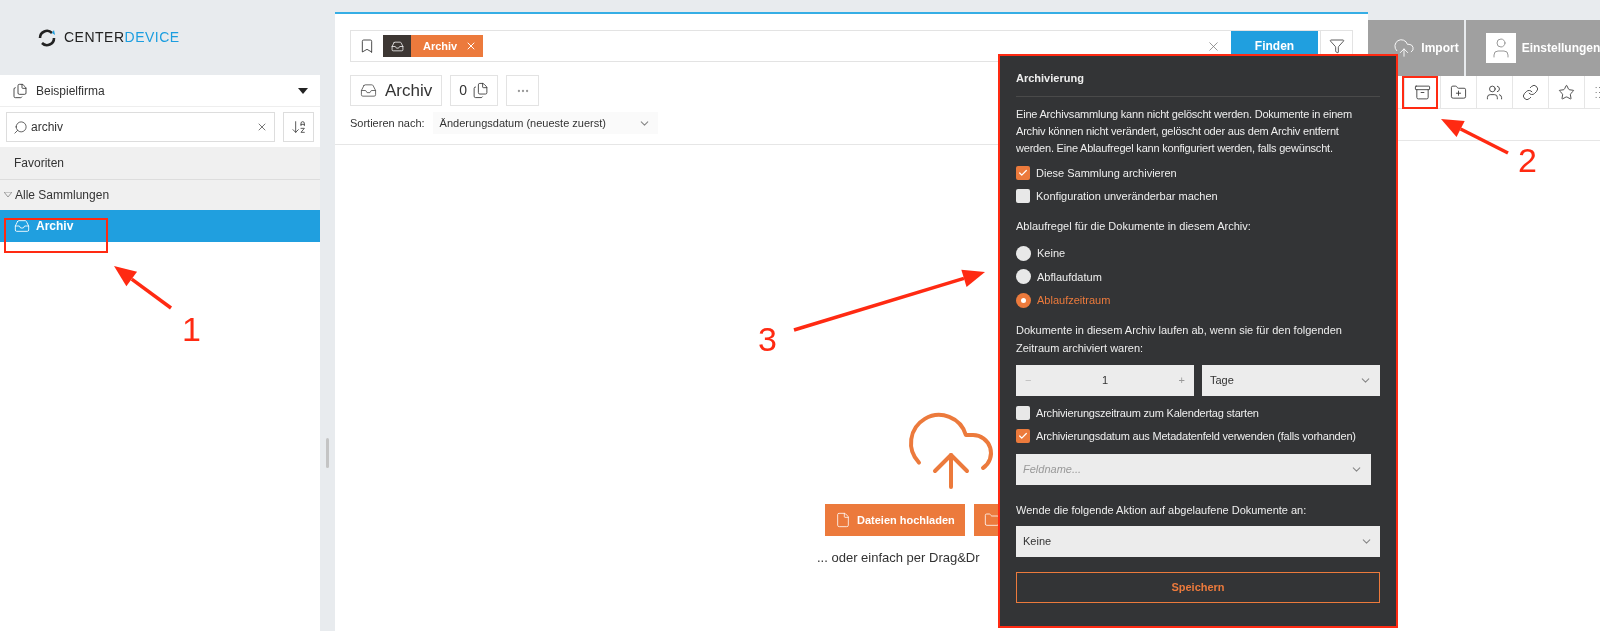  What do you see at coordinates (1527, 160) in the screenshot?
I see `annotation-number: 2` at bounding box center [1527, 160].